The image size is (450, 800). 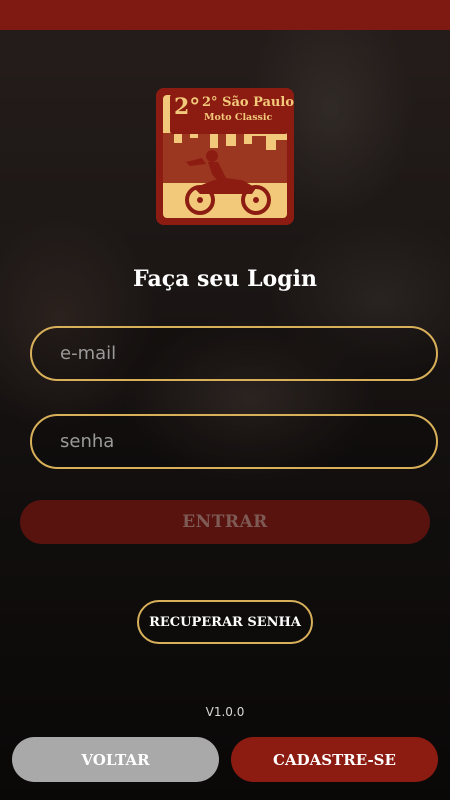 I want to click on password-field, so click(x=234, y=441).